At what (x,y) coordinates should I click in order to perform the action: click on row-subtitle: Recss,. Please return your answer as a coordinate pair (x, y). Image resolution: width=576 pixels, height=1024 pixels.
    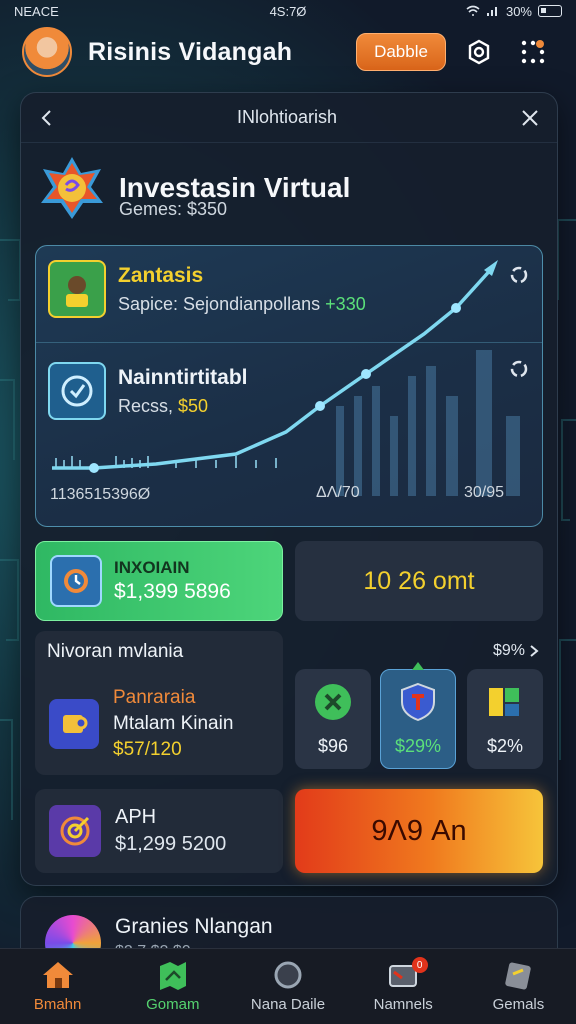
    Looking at the image, I should click on (146, 405).